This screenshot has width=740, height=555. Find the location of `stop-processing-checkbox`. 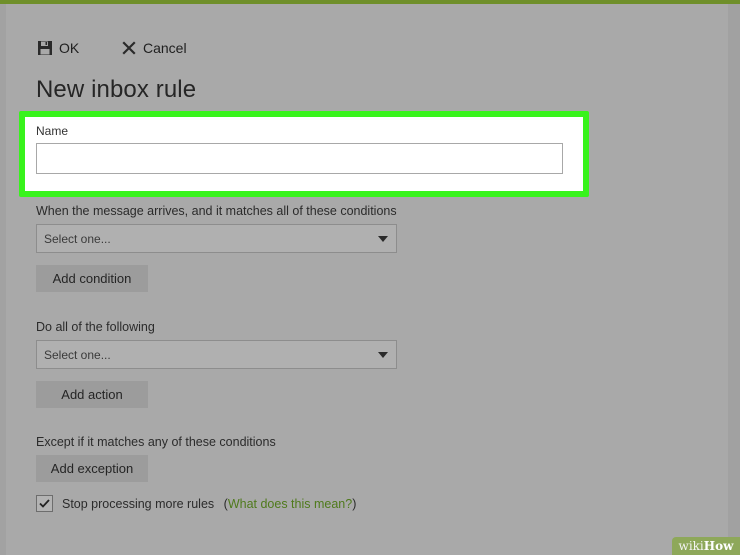

stop-processing-checkbox is located at coordinates (44, 503).